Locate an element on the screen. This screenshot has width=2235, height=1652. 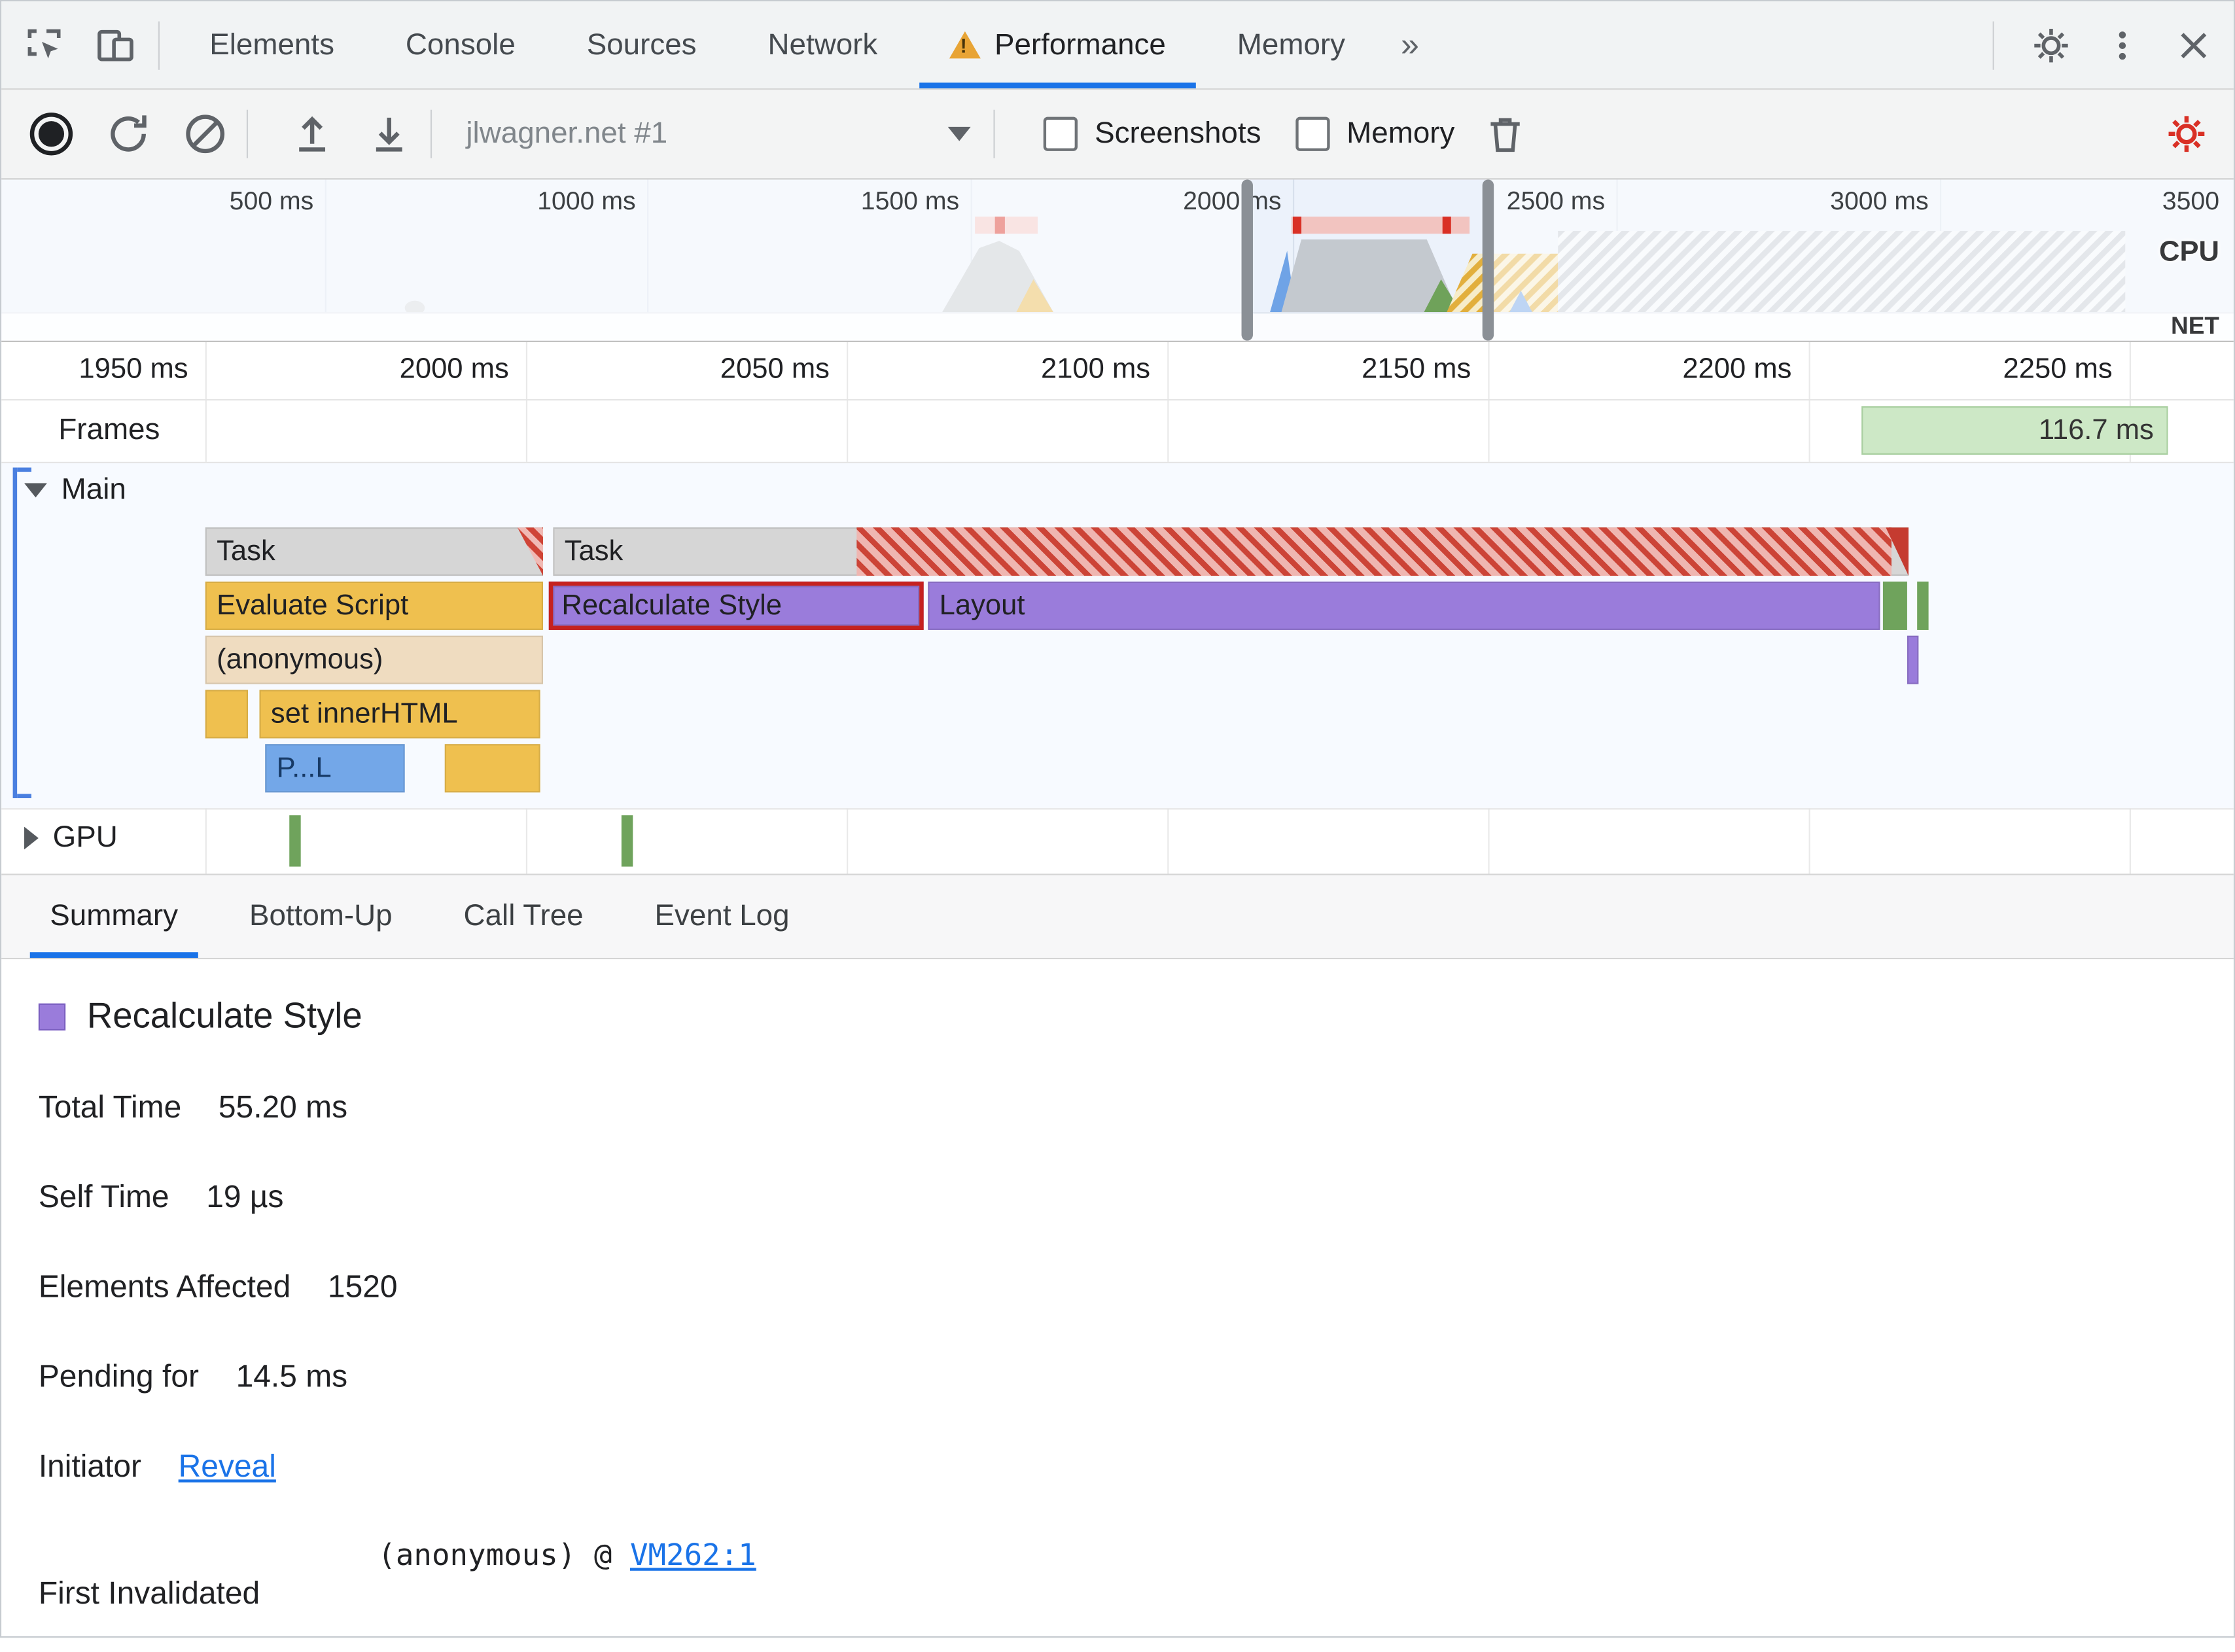
ruler-tick: 2100 ms is located at coordinates (1095, 369).